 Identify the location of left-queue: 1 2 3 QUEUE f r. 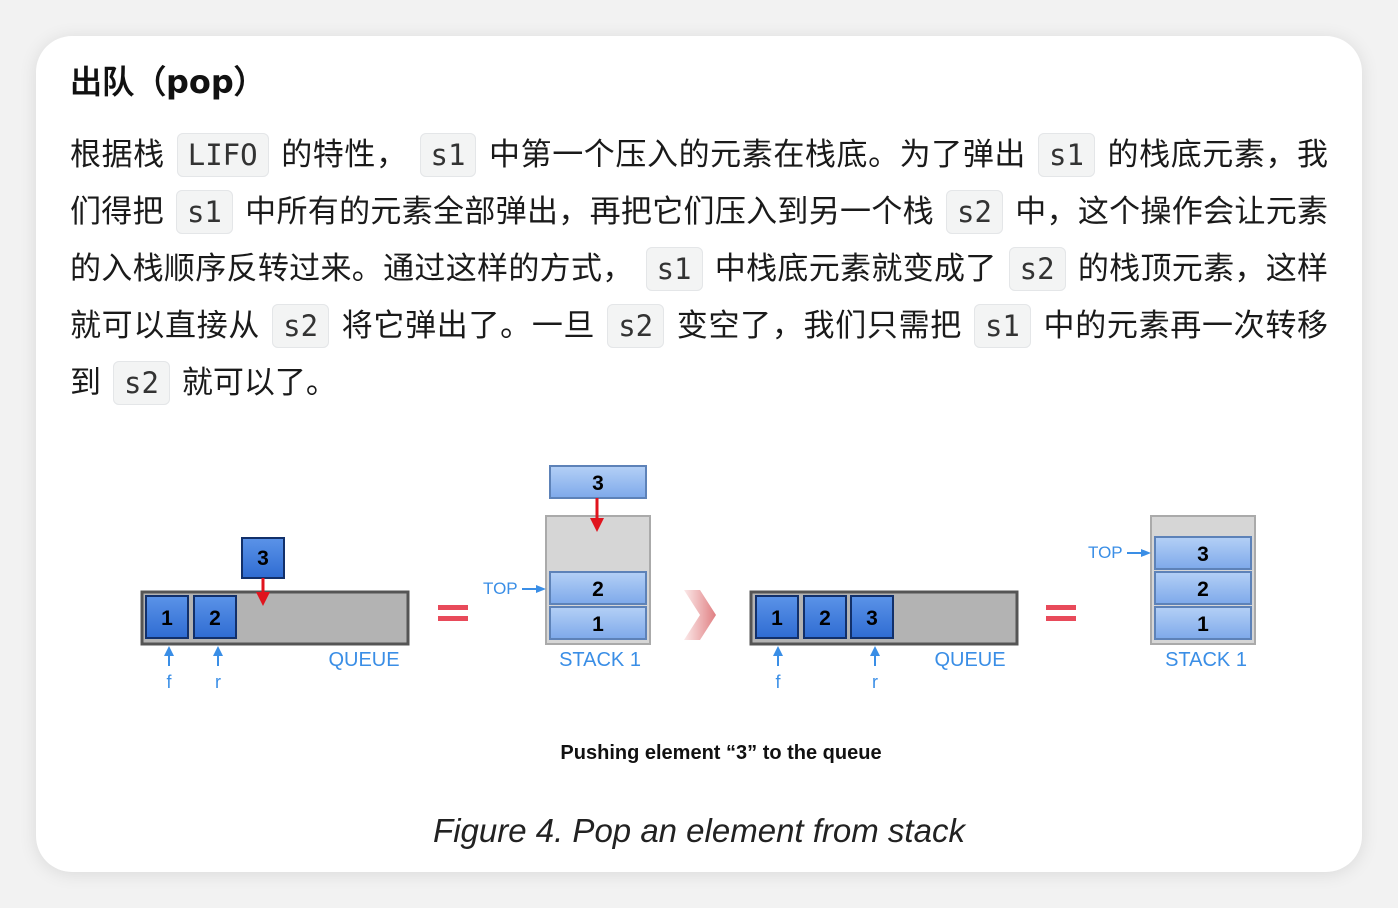
(275, 614).